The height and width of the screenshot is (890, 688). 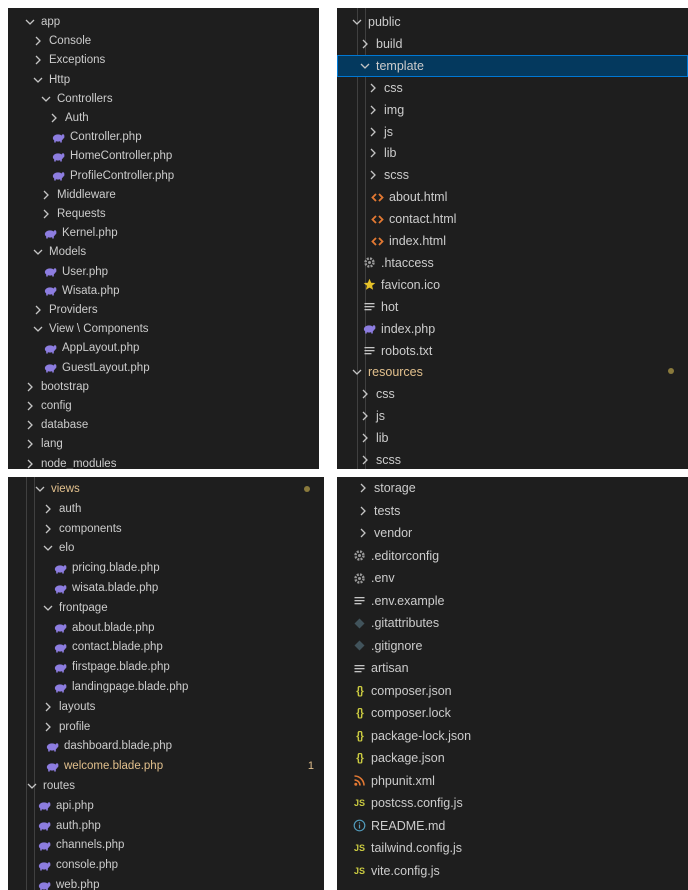 I want to click on tree-folder-public: public, so click(x=512, y=22).